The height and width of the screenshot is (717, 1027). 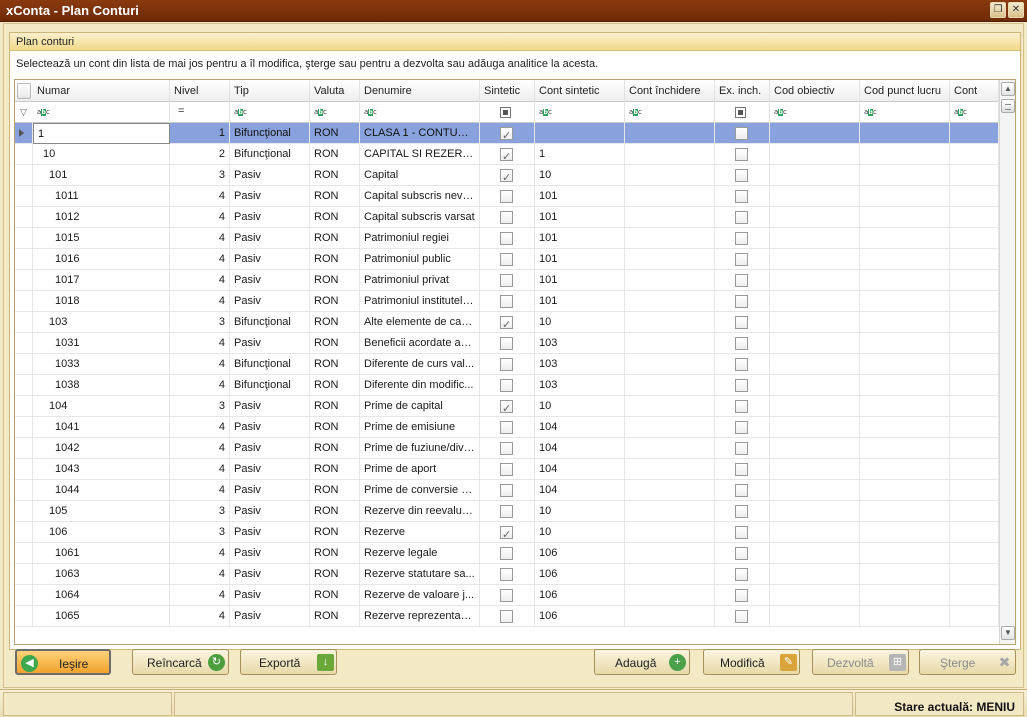 I want to click on table-row: 1031 4 Pasiv RON Beneficii acordate an... 103, so click(x=507, y=343).